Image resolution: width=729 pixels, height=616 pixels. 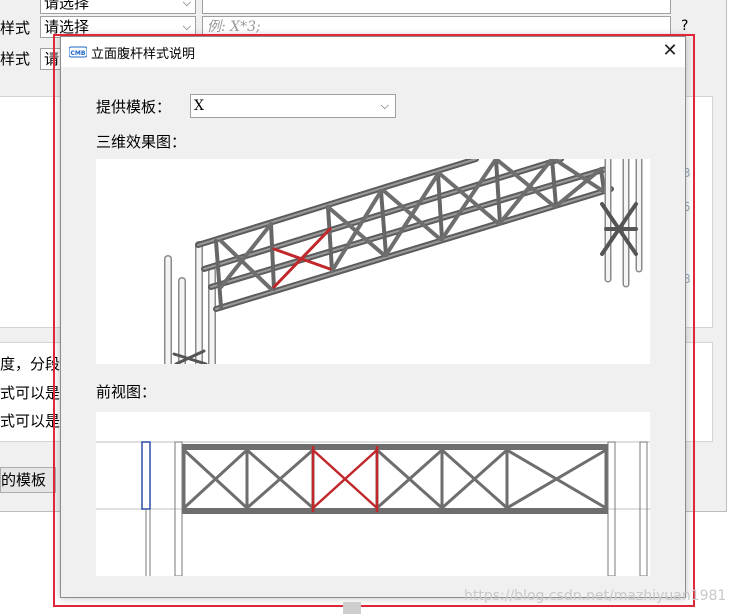 I want to click on dialog-title-bar: CMB 立面腹杆样式说明 ✕, so click(x=373, y=52).